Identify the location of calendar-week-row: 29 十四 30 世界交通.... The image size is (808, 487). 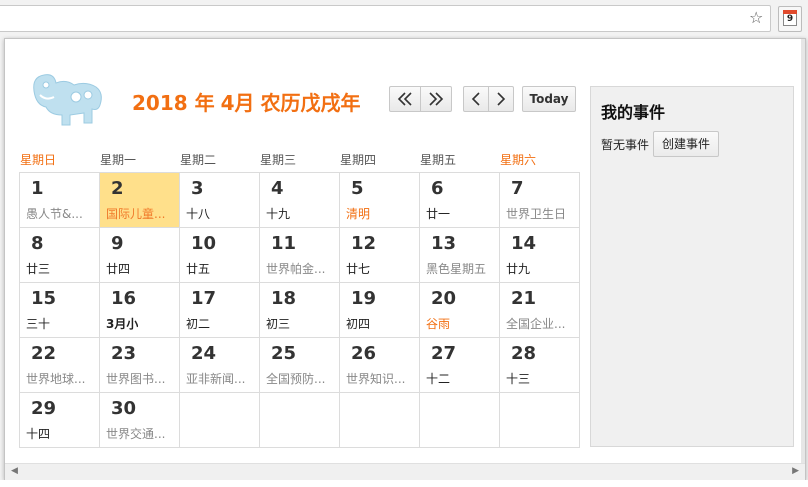
(299, 420).